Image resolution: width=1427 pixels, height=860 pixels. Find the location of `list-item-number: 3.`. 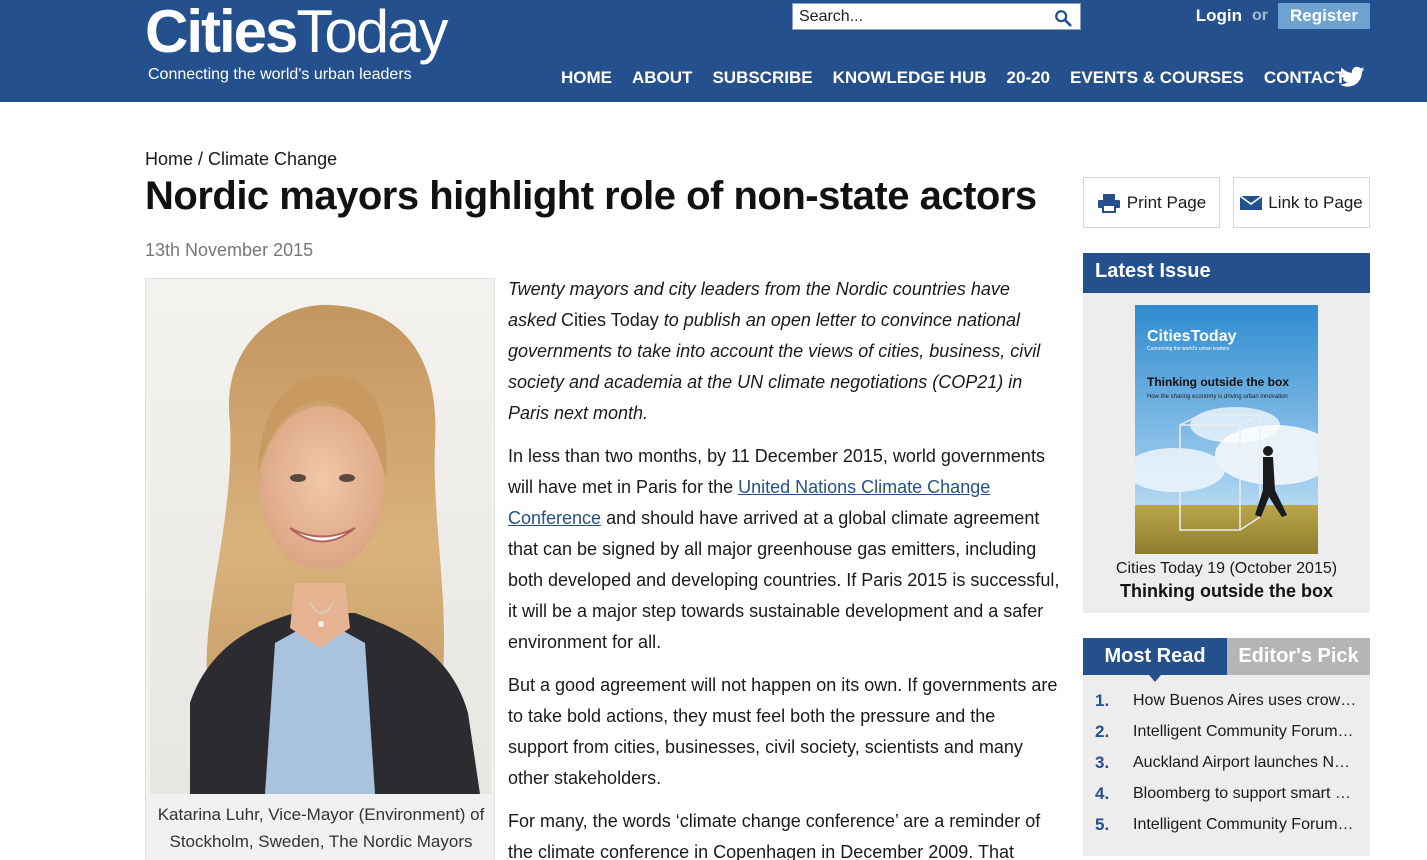

list-item-number: 3. is located at coordinates (1102, 762).